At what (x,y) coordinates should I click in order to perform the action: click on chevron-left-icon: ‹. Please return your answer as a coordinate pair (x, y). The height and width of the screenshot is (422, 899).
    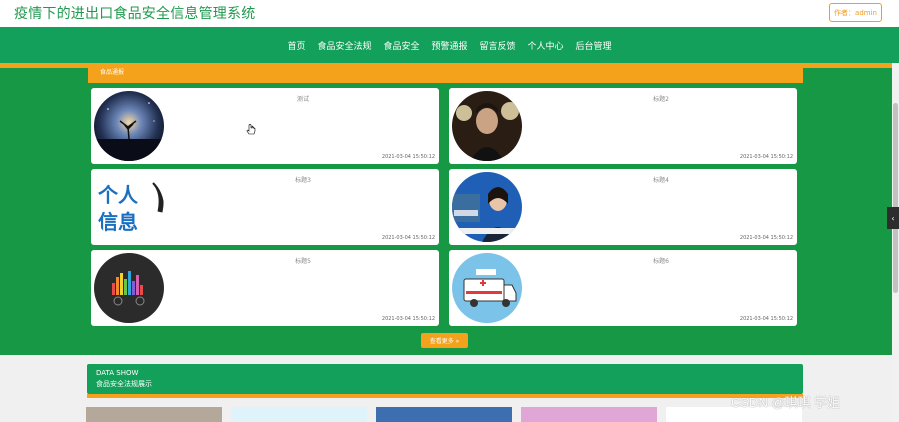
    Looking at the image, I should click on (893, 218).